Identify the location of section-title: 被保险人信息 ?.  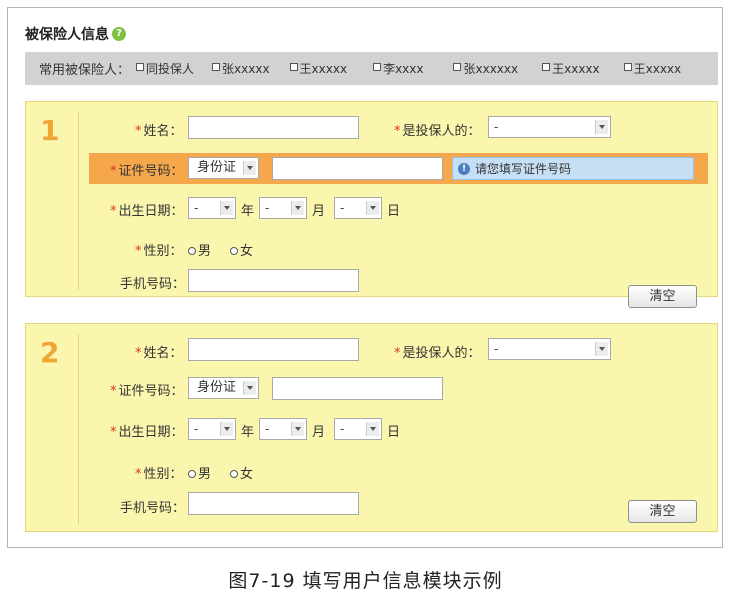
(75, 34).